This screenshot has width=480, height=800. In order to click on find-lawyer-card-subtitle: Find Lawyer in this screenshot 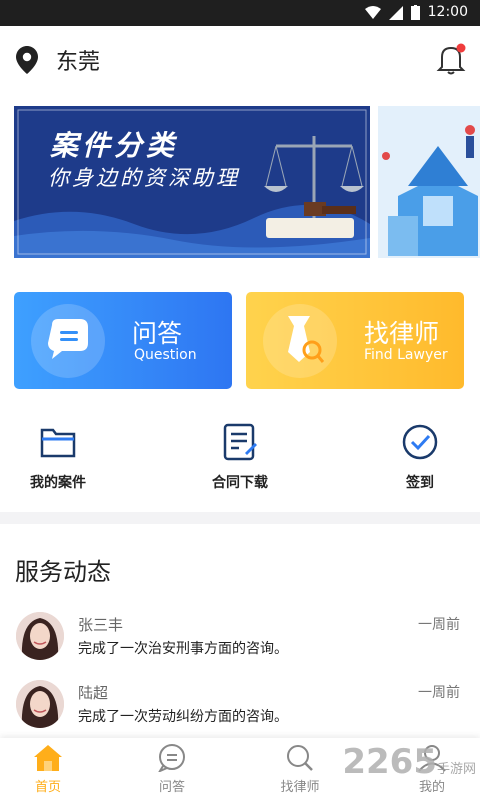, I will do `click(406, 355)`.